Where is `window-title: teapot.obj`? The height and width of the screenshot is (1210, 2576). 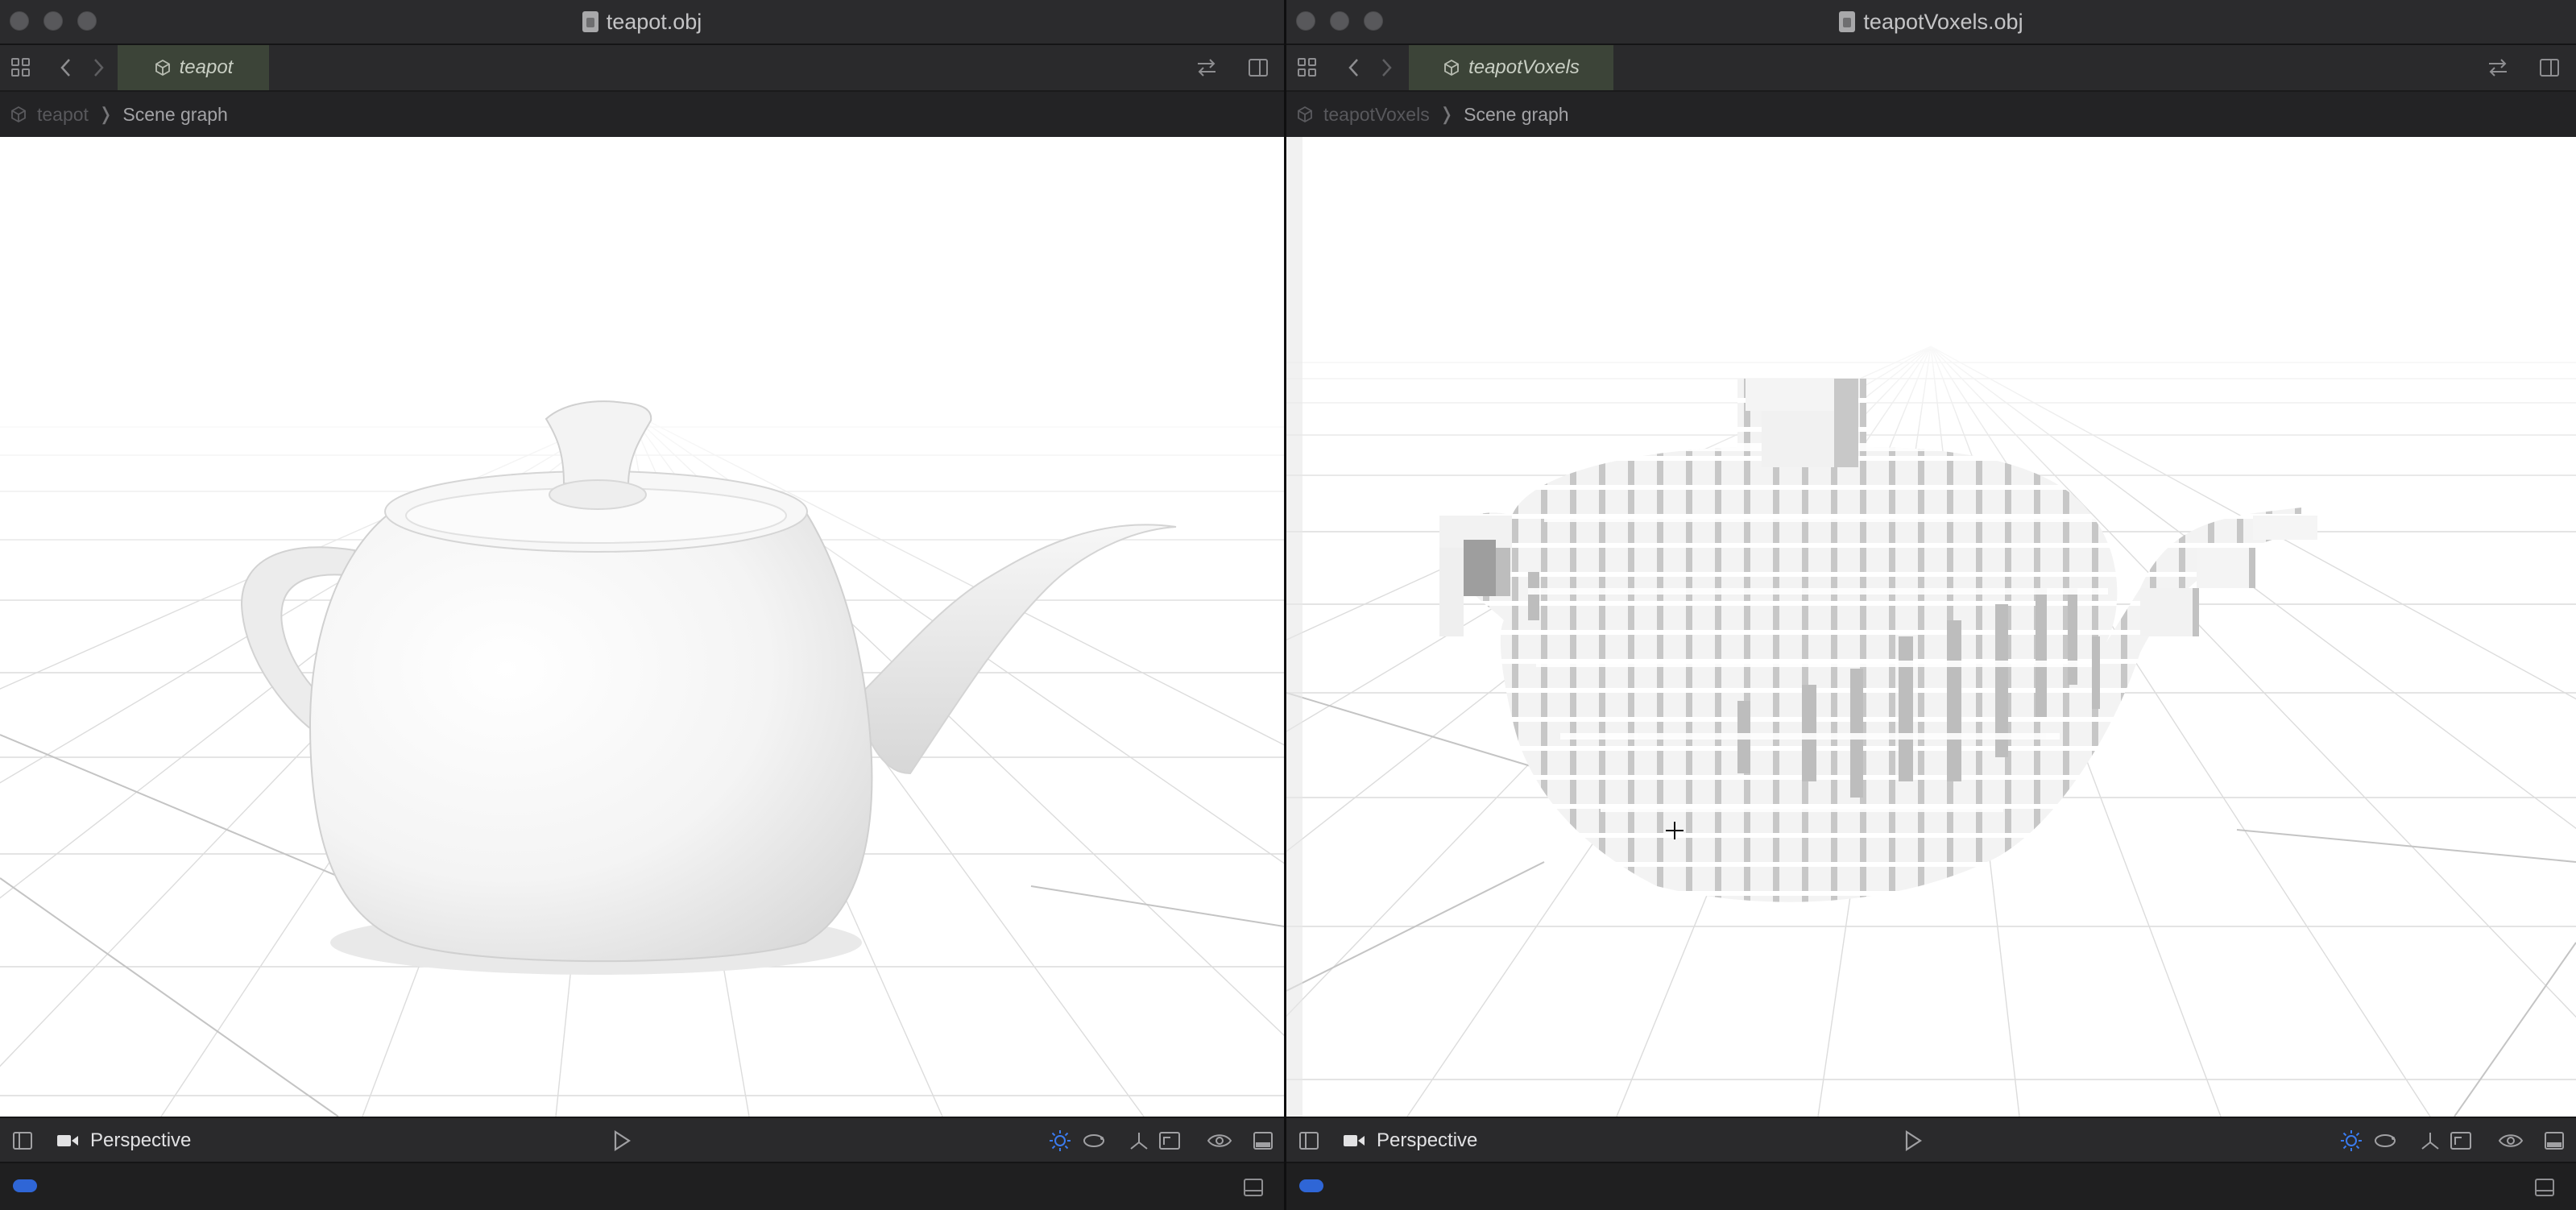 window-title: teapot.obj is located at coordinates (654, 21).